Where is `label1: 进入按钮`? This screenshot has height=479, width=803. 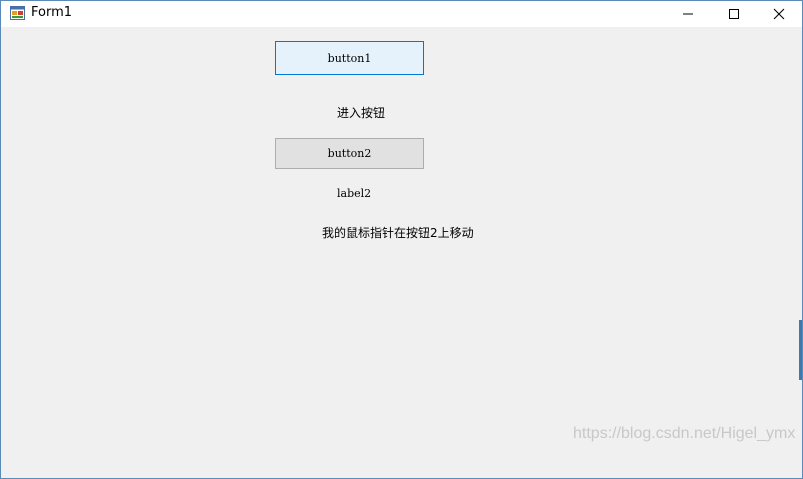 label1: 进入按钮 is located at coordinates (361, 113).